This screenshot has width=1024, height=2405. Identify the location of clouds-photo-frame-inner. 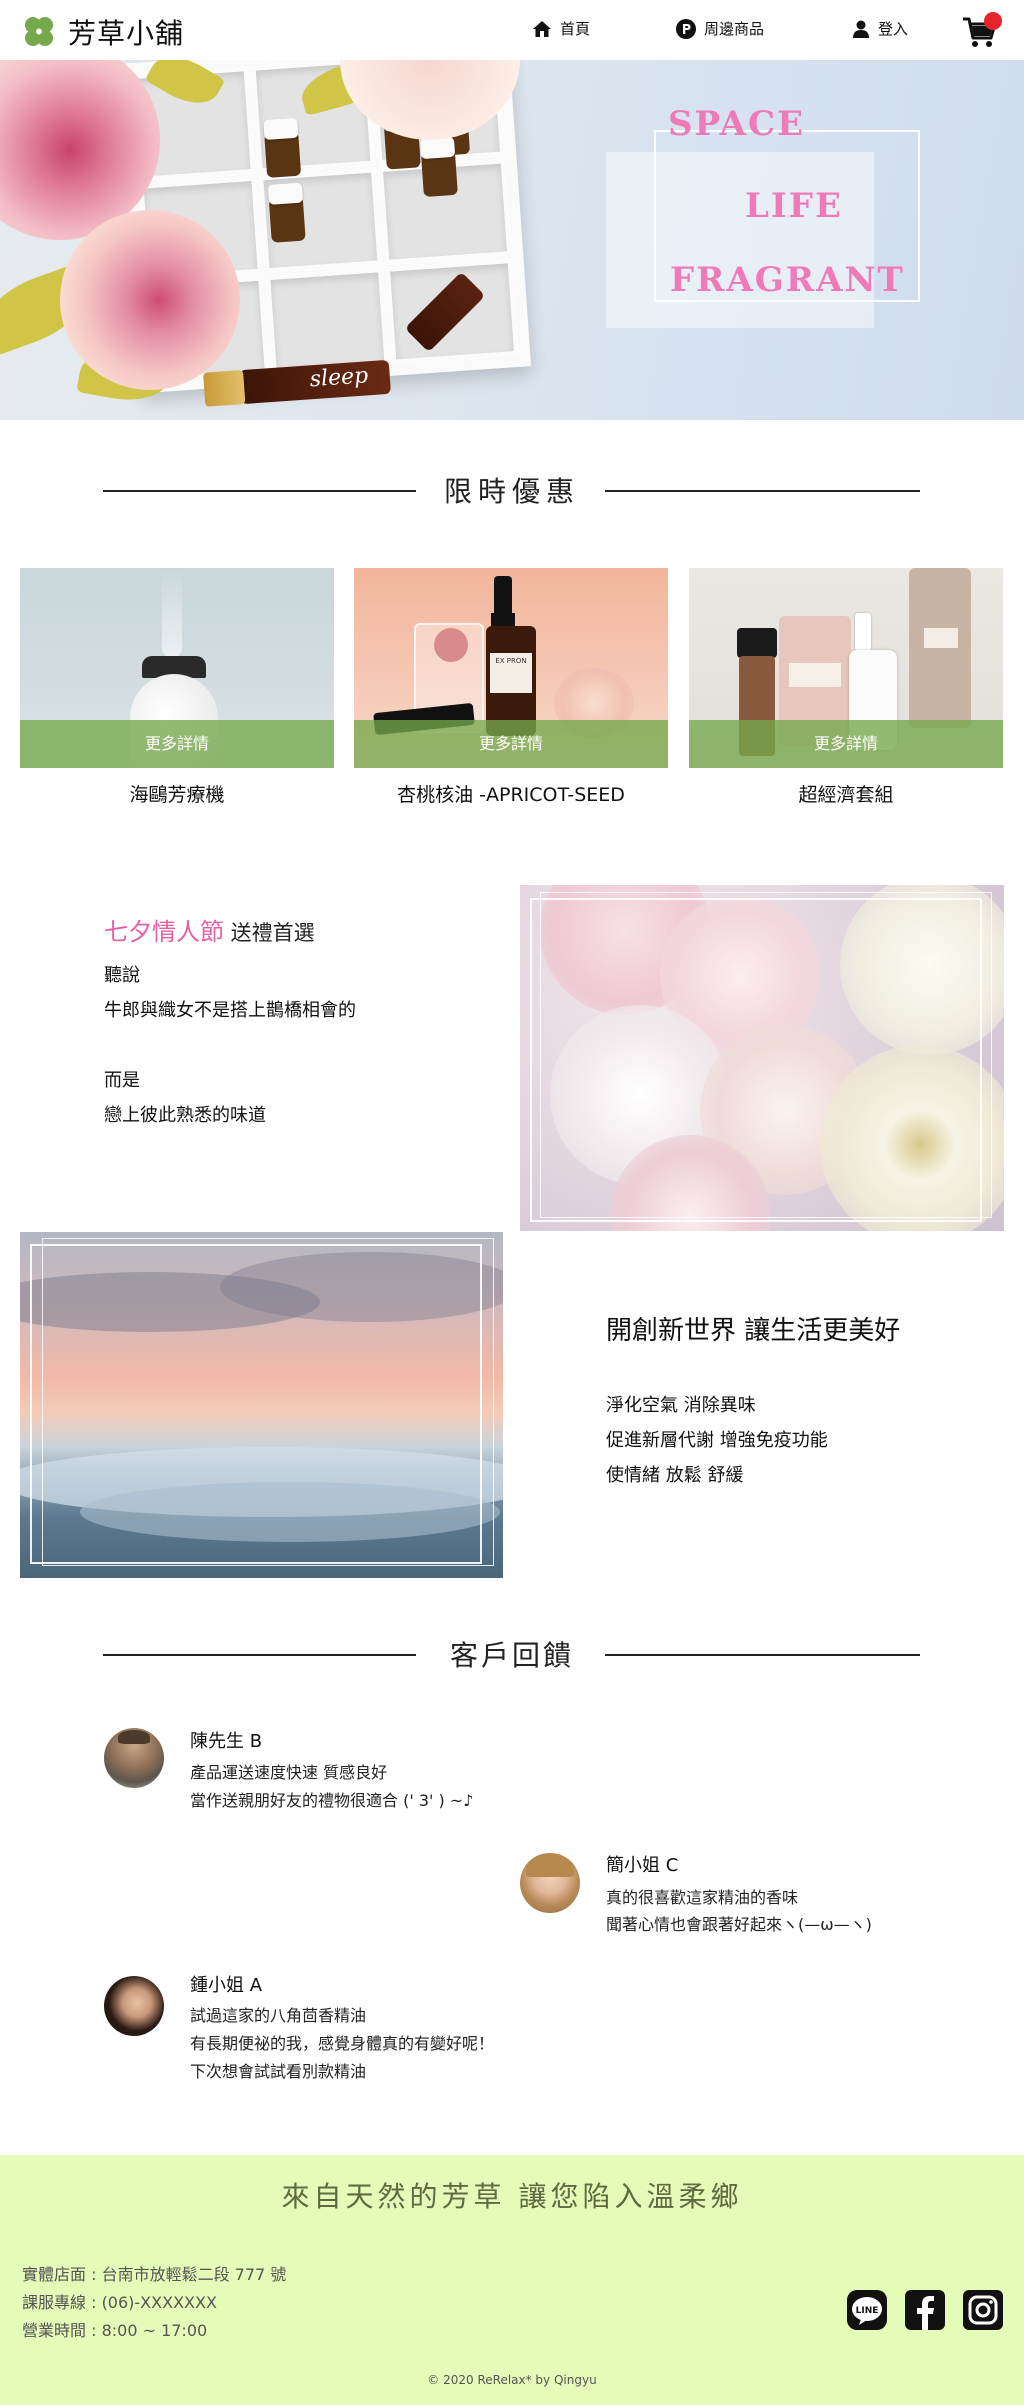
(268, 1402).